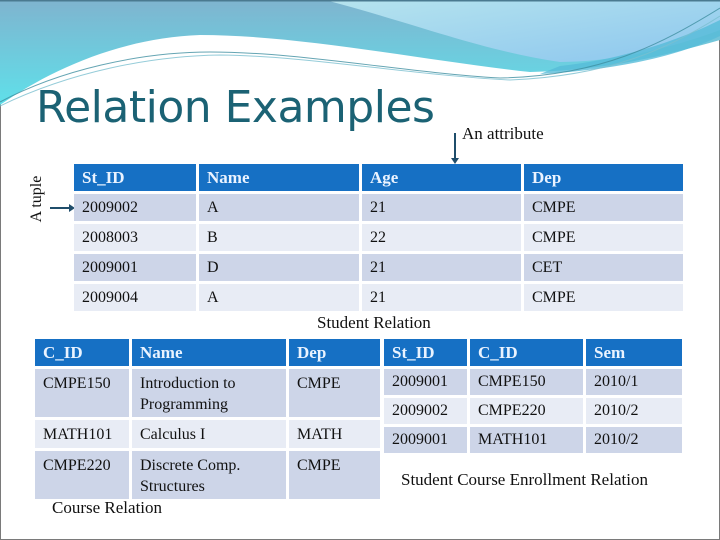 The width and height of the screenshot is (720, 540). Describe the element at coordinates (455, 148) in the screenshot. I see `attribute-arrow-icon` at that location.